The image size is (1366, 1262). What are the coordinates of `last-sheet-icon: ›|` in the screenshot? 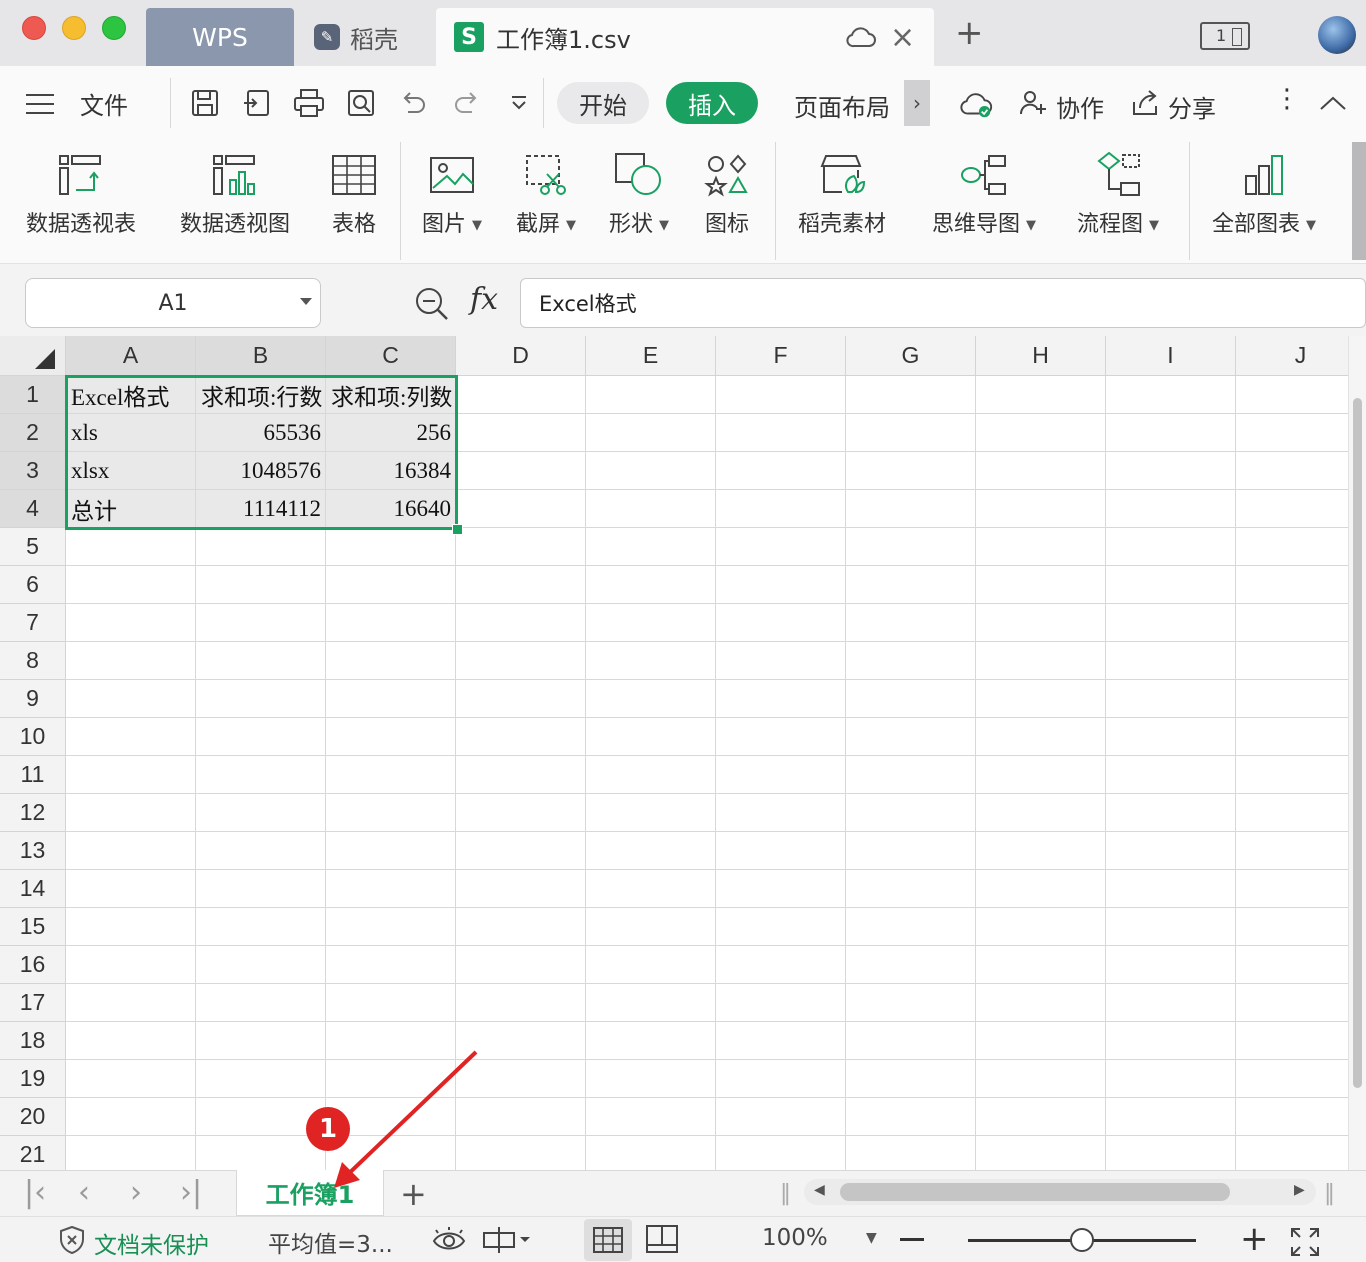 It's located at (191, 1192).